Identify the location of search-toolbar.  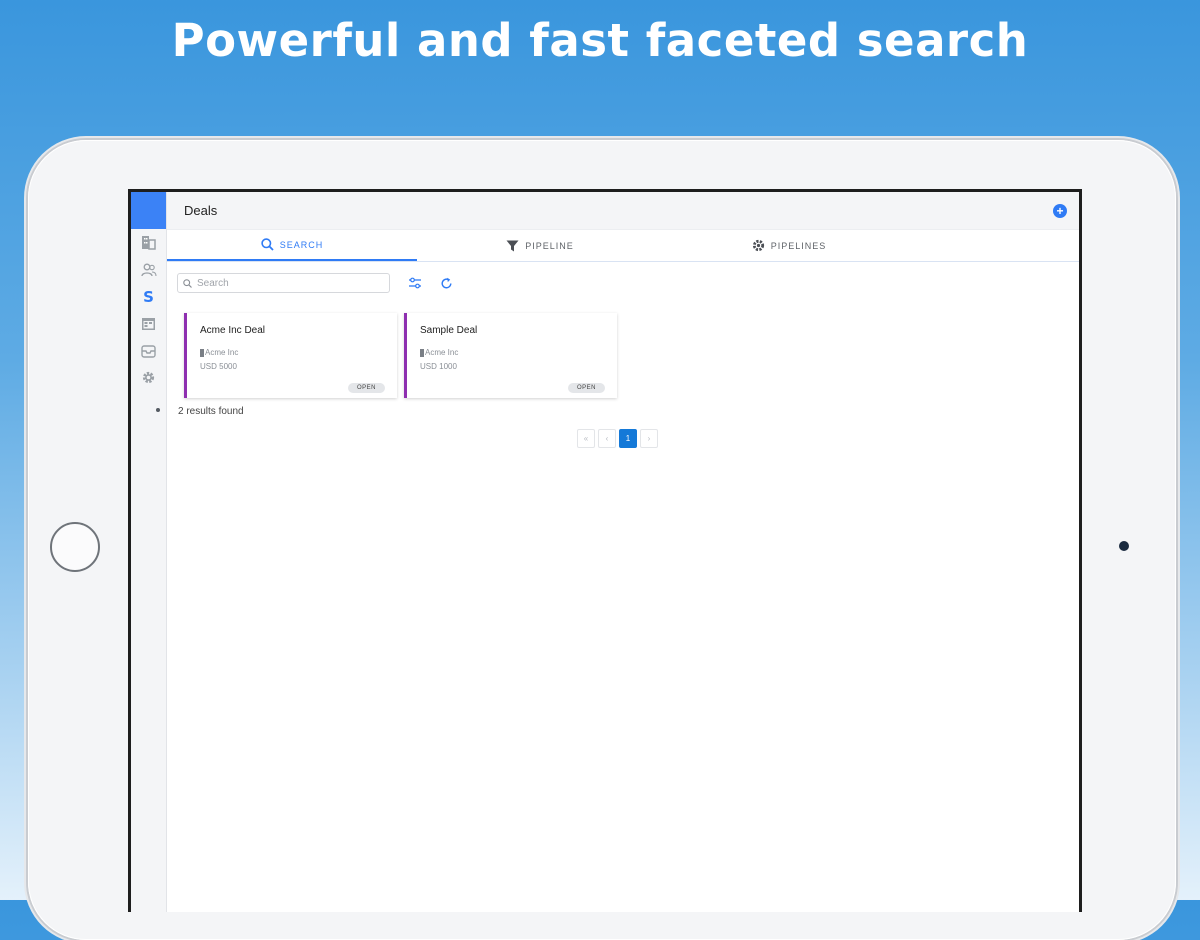
(315, 283).